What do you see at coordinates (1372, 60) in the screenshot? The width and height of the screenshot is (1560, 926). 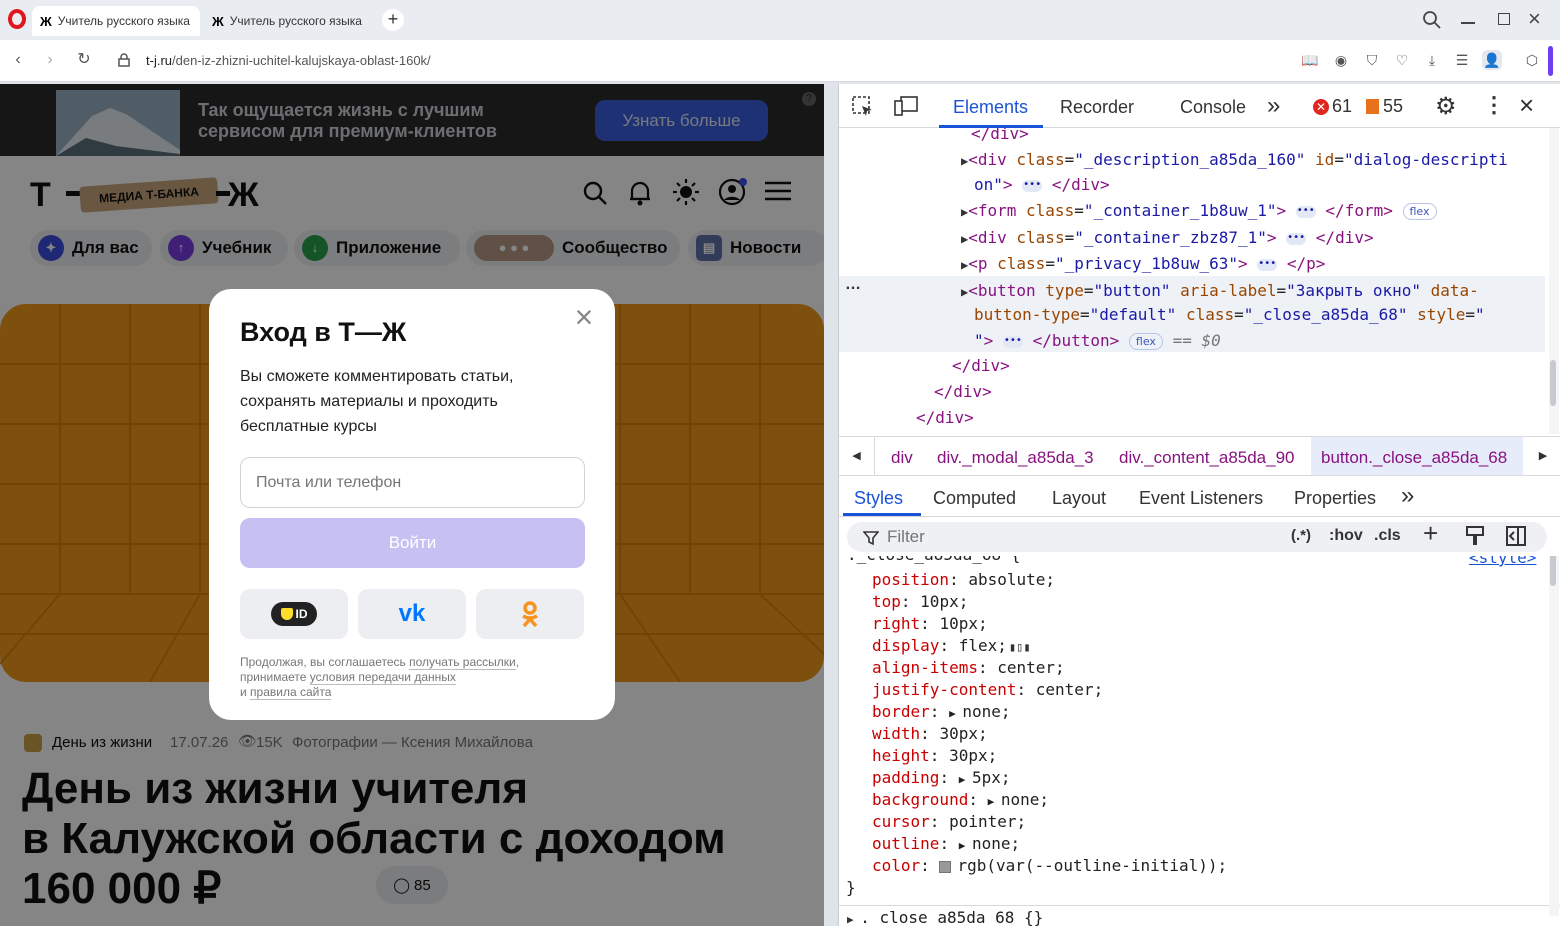 I see `shield-icon: ⛉` at bounding box center [1372, 60].